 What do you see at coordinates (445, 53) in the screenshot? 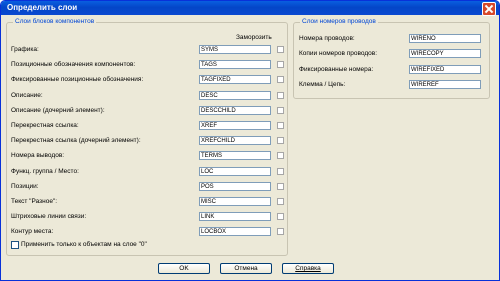
I see `wire-layer-input: WIRECOPY` at bounding box center [445, 53].